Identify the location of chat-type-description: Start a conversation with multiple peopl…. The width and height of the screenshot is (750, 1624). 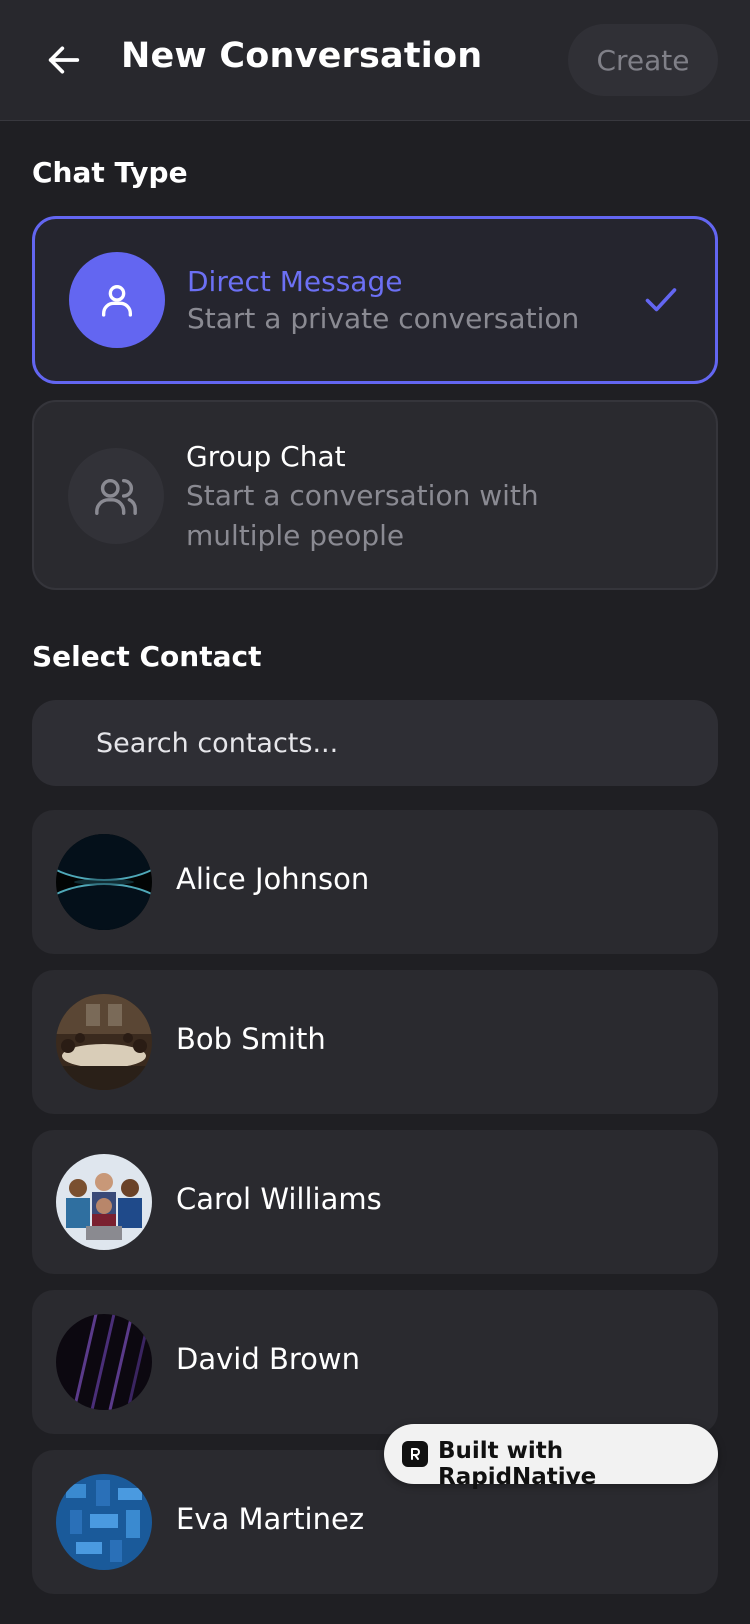
(362, 515).